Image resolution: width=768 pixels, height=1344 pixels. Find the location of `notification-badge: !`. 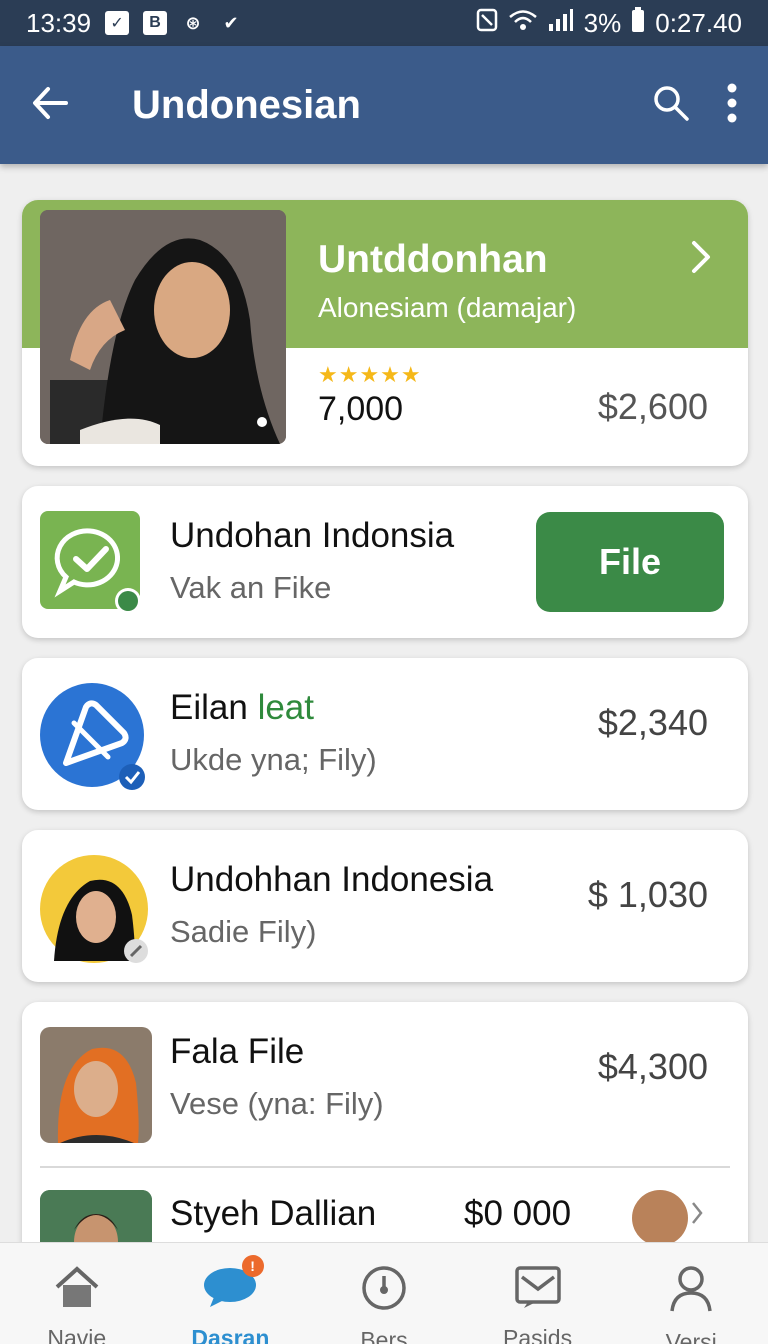

notification-badge: ! is located at coordinates (252, 1266).